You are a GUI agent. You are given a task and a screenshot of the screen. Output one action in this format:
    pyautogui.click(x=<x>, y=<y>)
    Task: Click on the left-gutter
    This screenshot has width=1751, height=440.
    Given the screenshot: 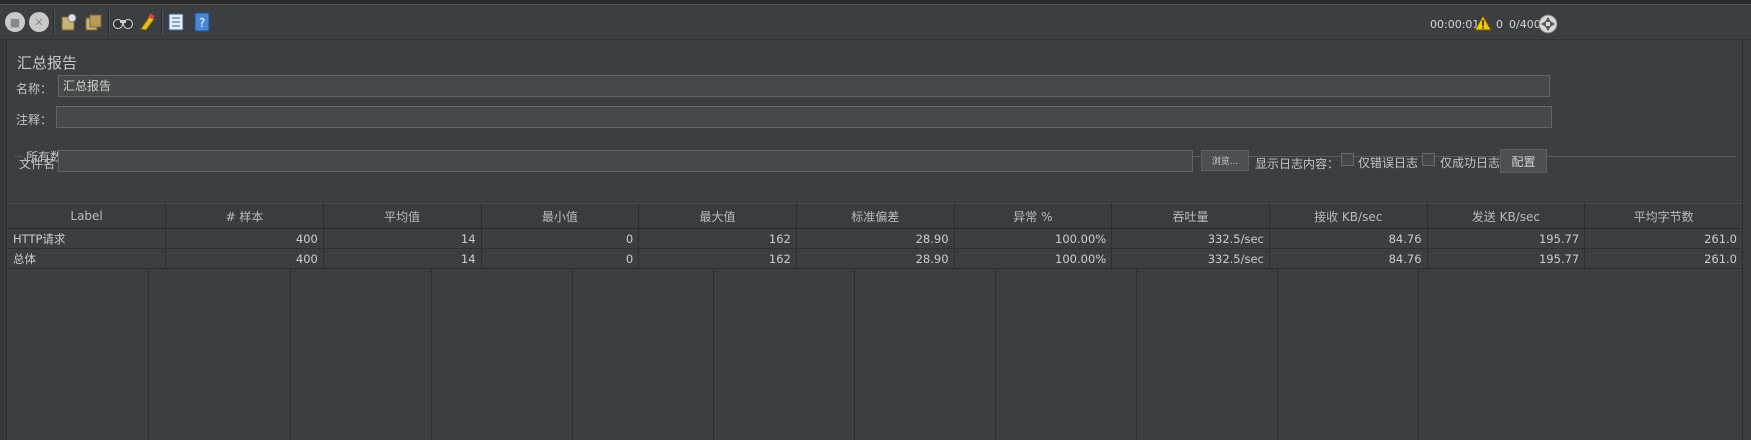 What is the action you would take?
    pyautogui.click(x=3, y=240)
    